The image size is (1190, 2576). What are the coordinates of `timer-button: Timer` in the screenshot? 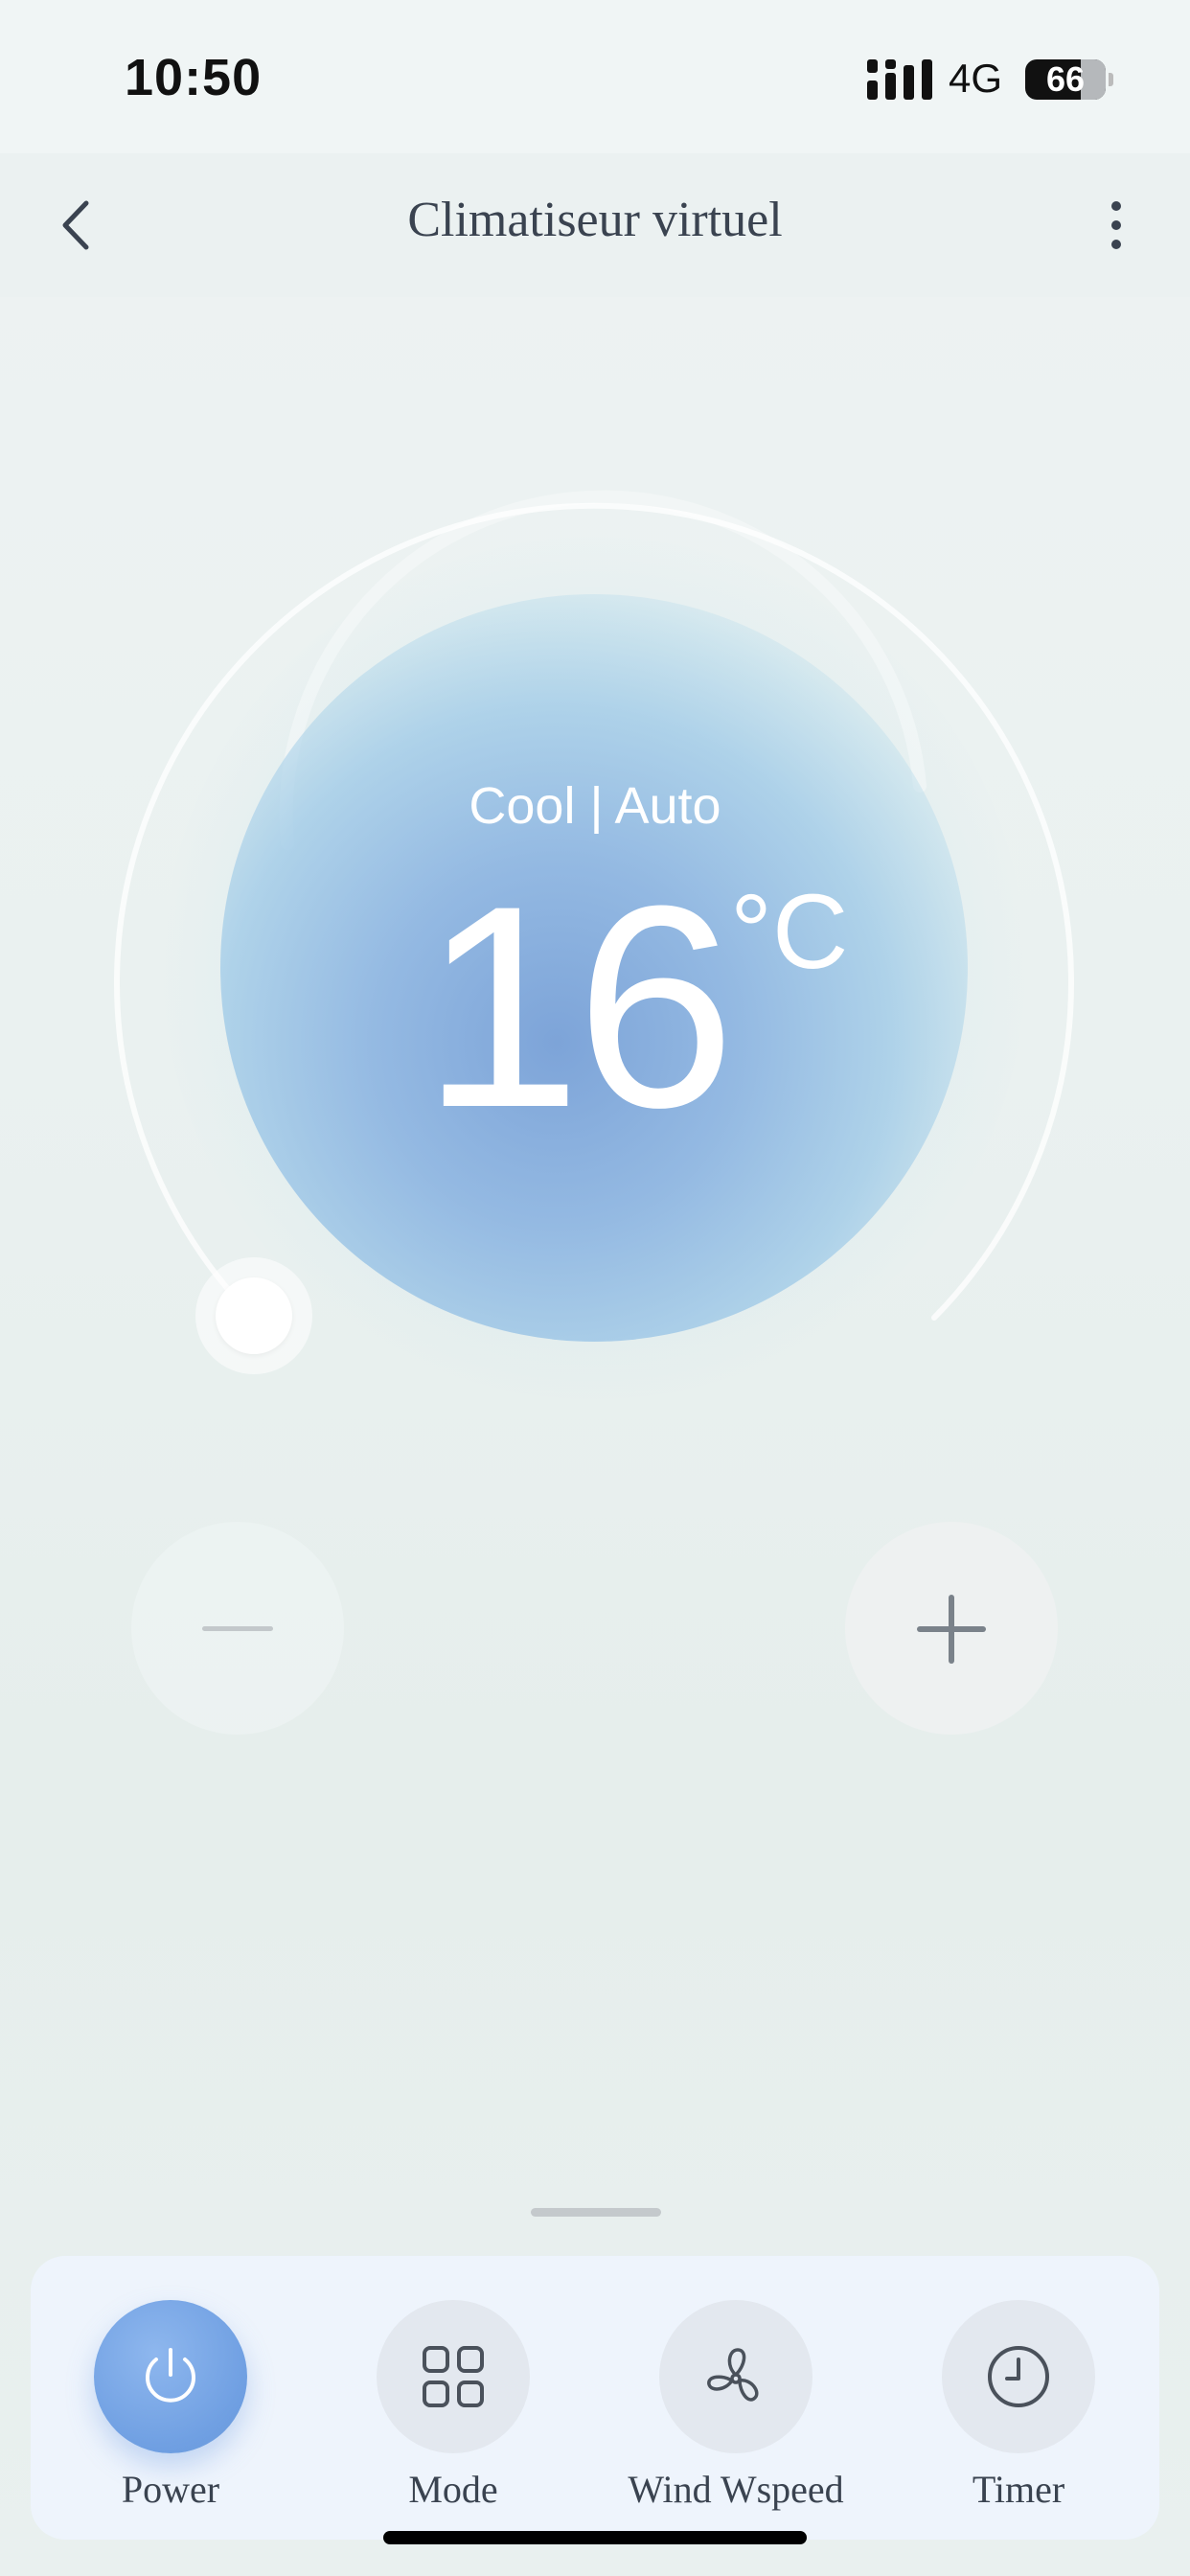 It's located at (1018, 2415).